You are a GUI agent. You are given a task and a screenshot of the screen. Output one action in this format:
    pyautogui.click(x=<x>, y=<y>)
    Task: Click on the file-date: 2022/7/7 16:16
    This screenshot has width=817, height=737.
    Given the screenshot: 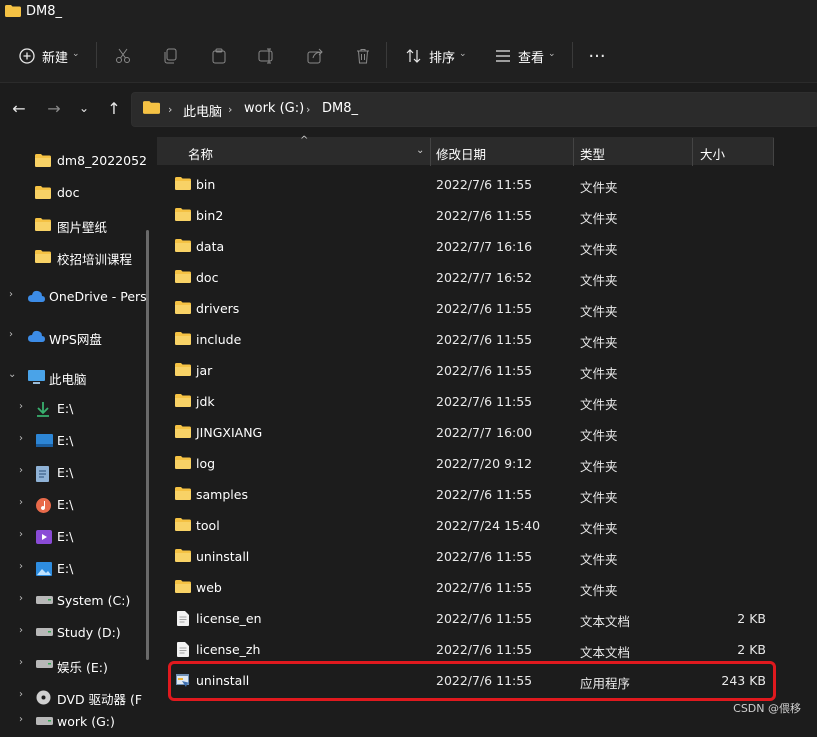 What is the action you would take?
    pyautogui.click(x=484, y=246)
    